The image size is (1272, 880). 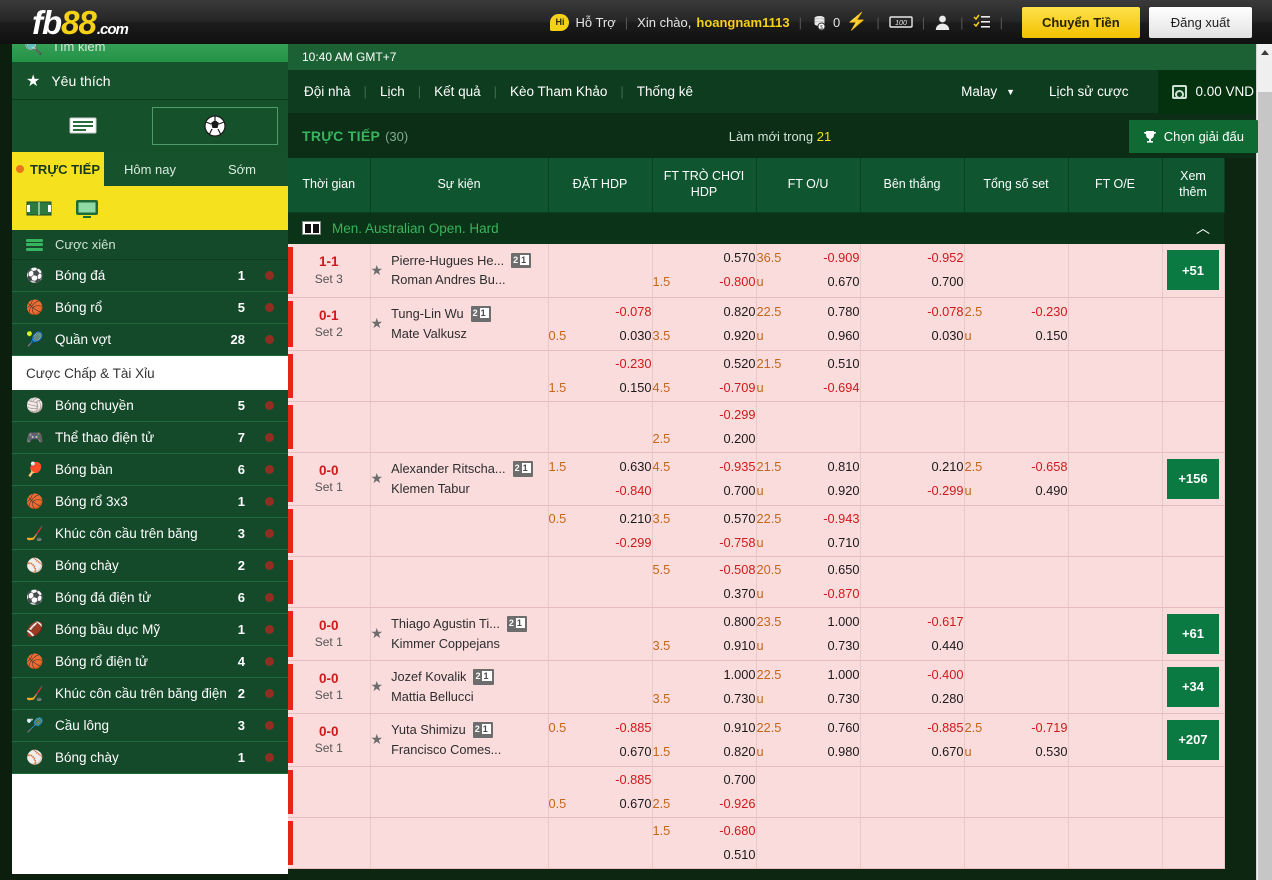 What do you see at coordinates (912, 479) in the screenshot?
I see `odds-cell-win: 0.210 -0.299` at bounding box center [912, 479].